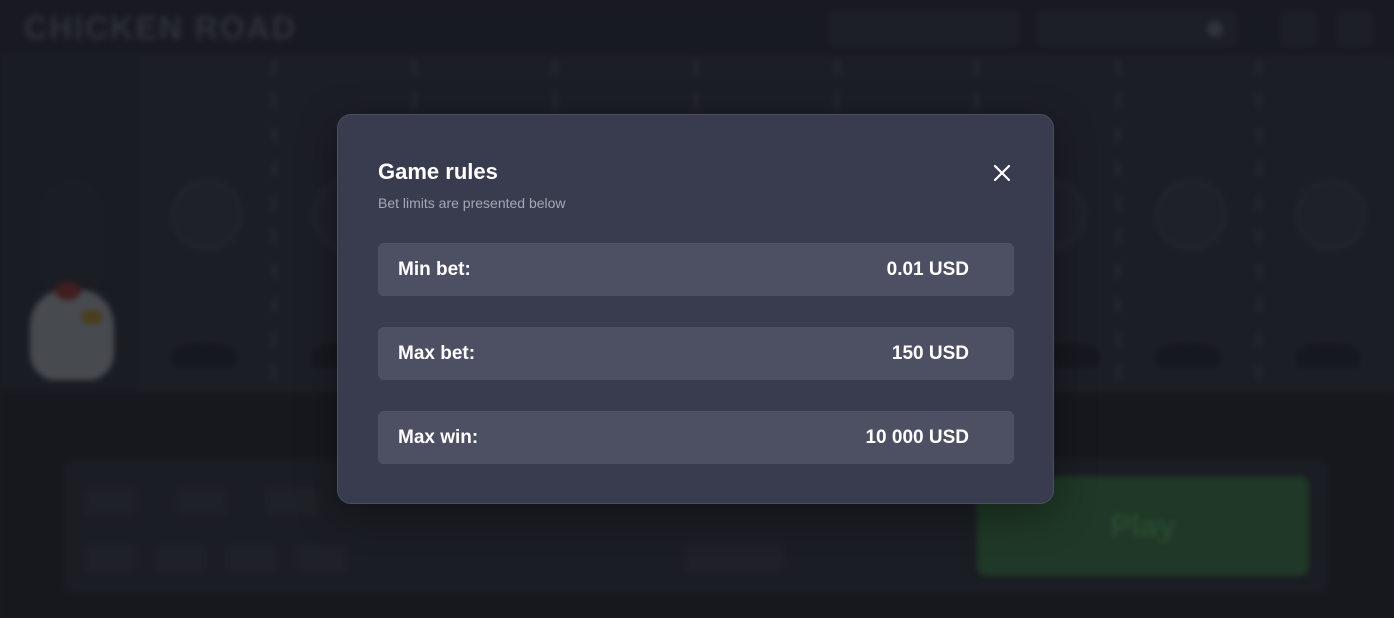  I want to click on close-icon, so click(1002, 173).